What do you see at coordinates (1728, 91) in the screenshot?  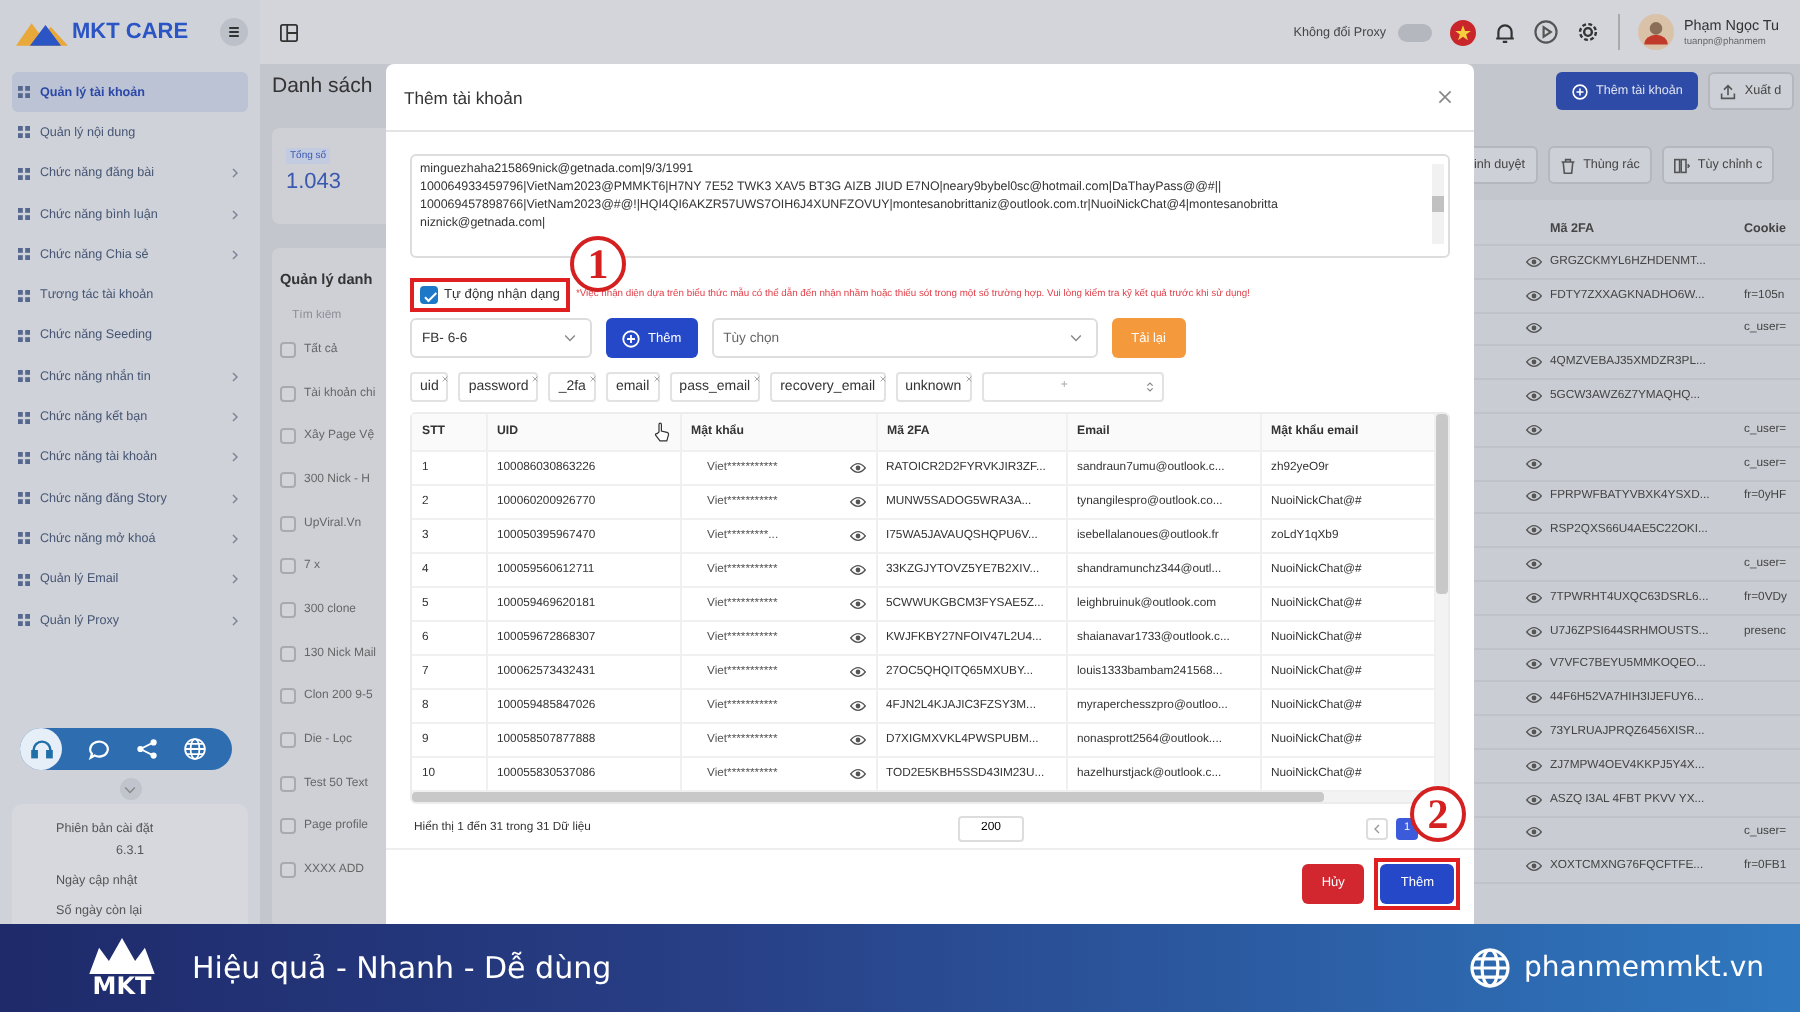 I see `upload-icon` at bounding box center [1728, 91].